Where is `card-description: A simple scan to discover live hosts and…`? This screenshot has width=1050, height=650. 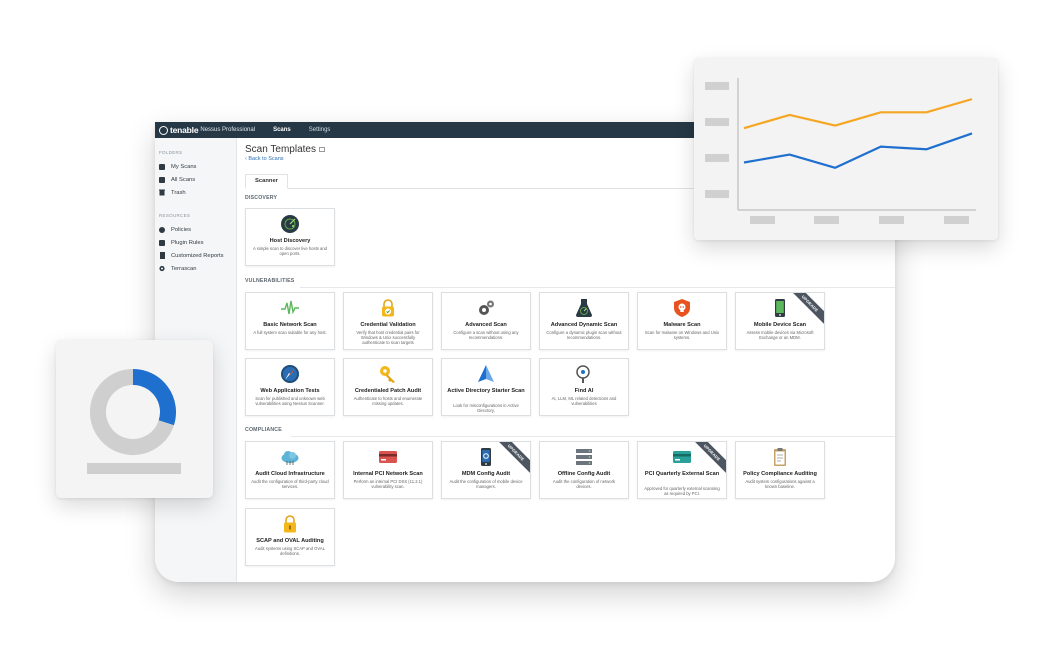 card-description: A simple scan to discover live hosts and… is located at coordinates (289, 251).